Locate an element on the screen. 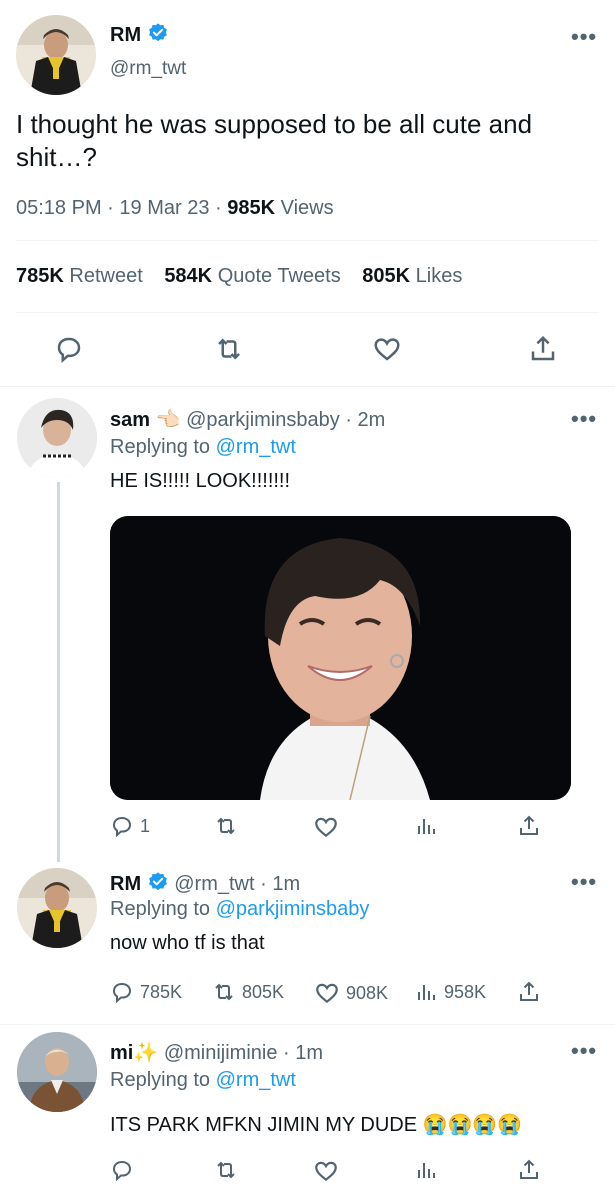 The width and height of the screenshot is (615, 1200). reply-author-name: RM is located at coordinates (125, 884).